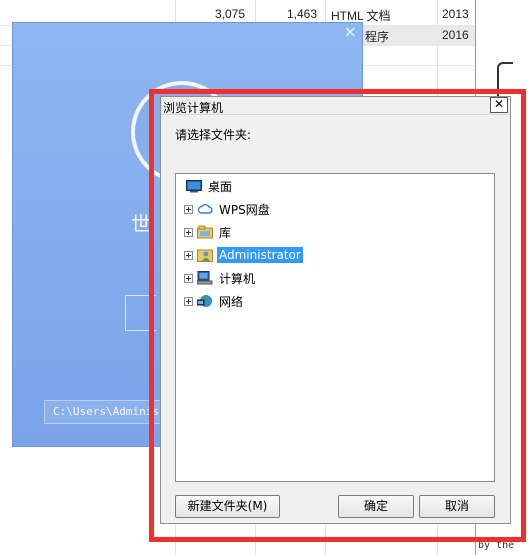  What do you see at coordinates (213, 135) in the screenshot?
I see `dialog-prompt: 请选择文件夹:` at bounding box center [213, 135].